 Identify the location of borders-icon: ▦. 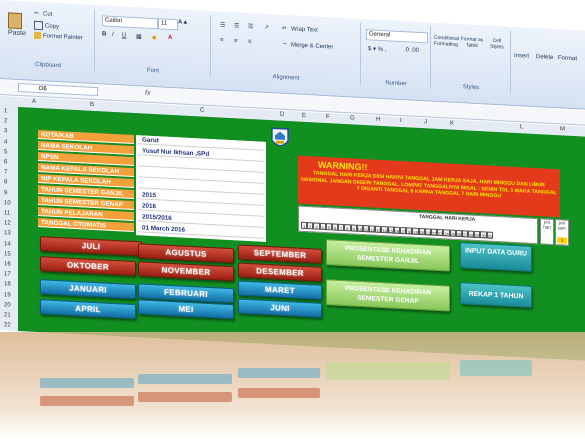
(139, 36).